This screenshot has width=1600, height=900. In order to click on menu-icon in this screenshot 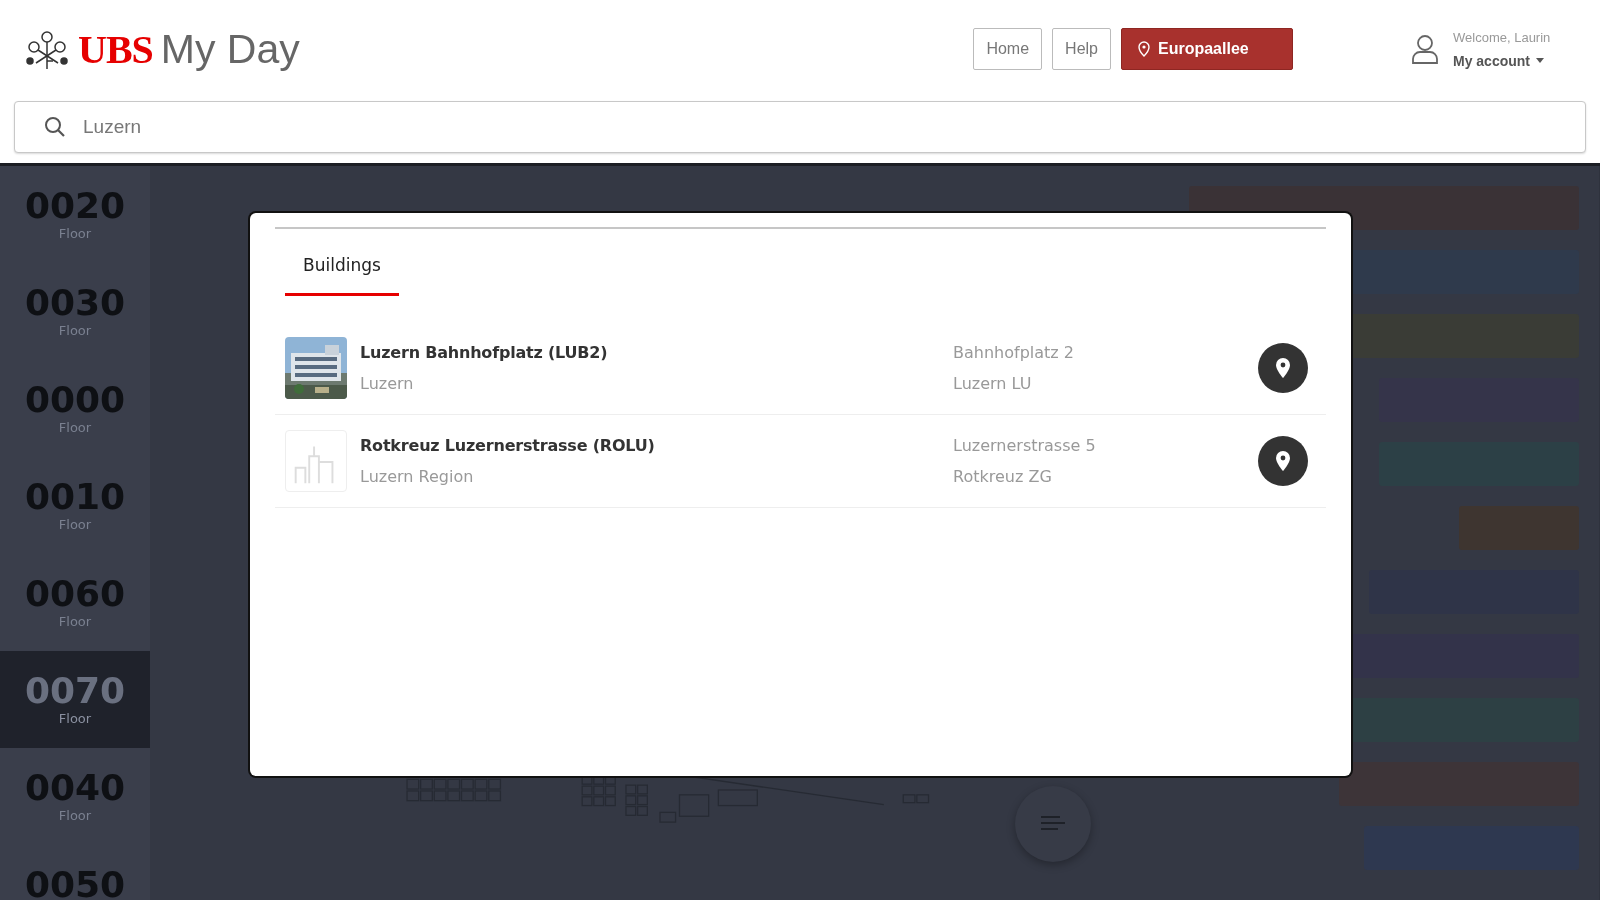, I will do `click(1053, 824)`.